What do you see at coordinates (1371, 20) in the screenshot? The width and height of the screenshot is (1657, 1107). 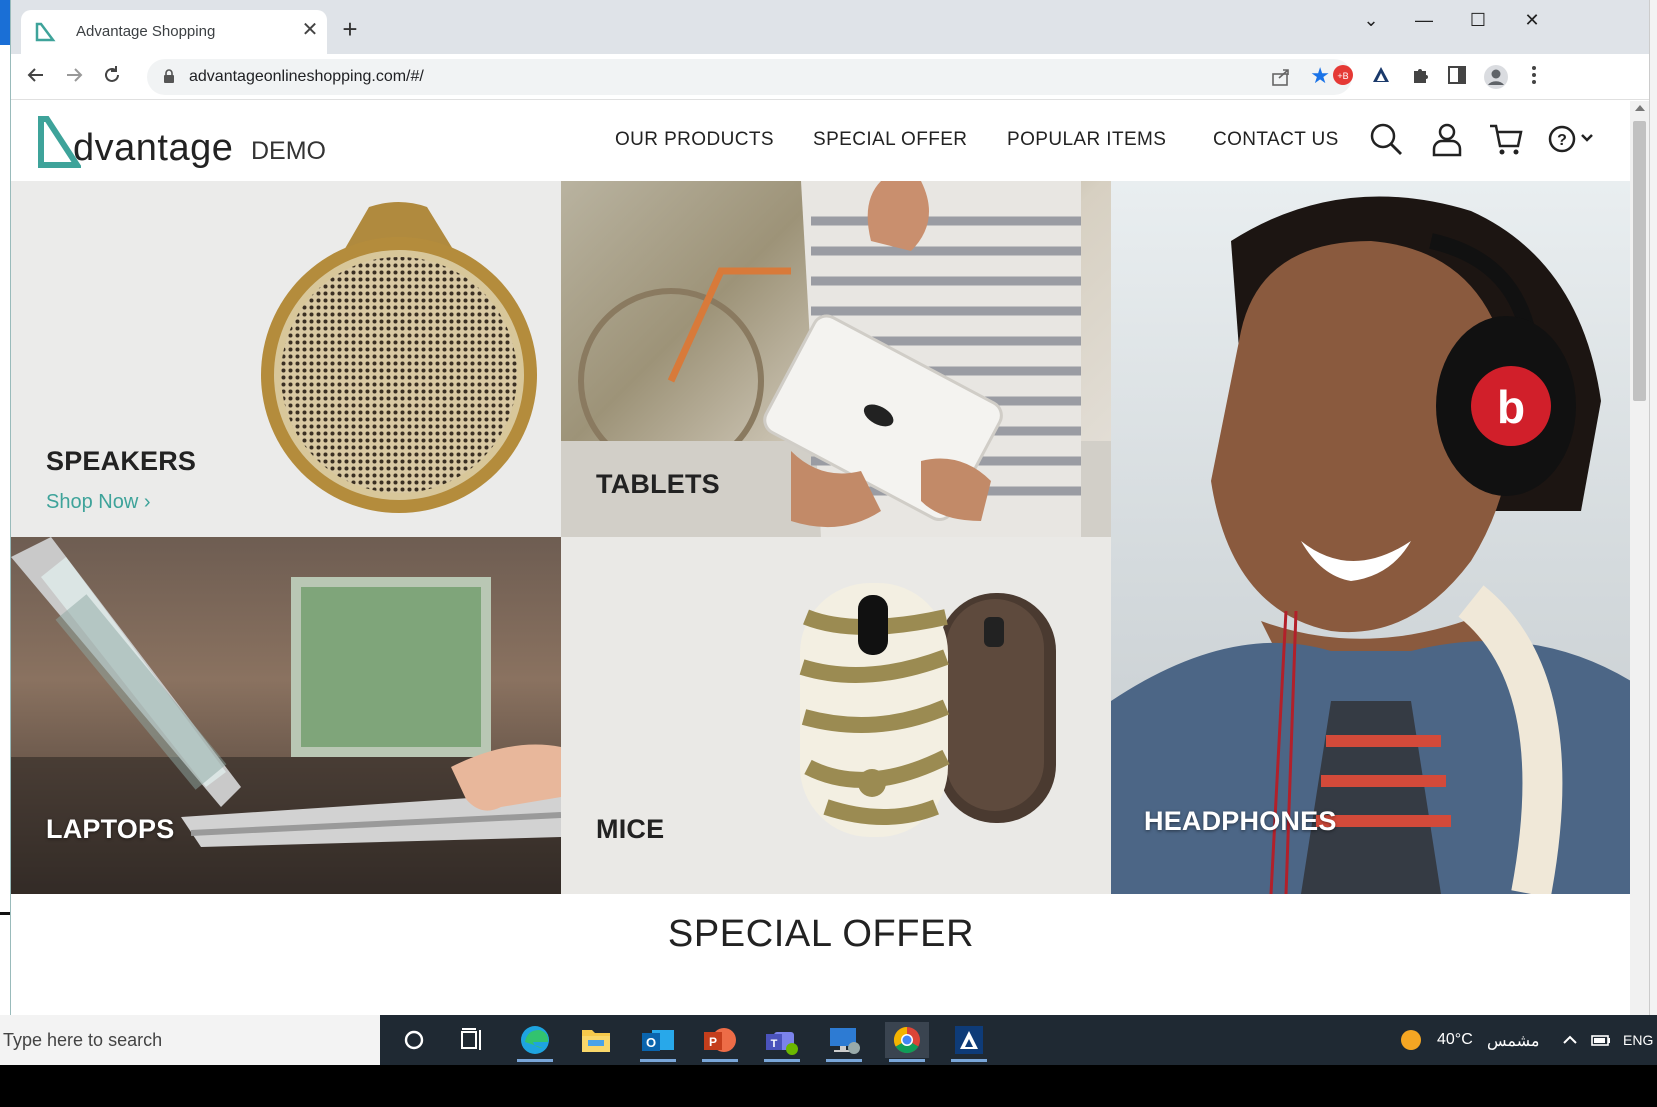 I see `tab-search-button: ⌄` at bounding box center [1371, 20].